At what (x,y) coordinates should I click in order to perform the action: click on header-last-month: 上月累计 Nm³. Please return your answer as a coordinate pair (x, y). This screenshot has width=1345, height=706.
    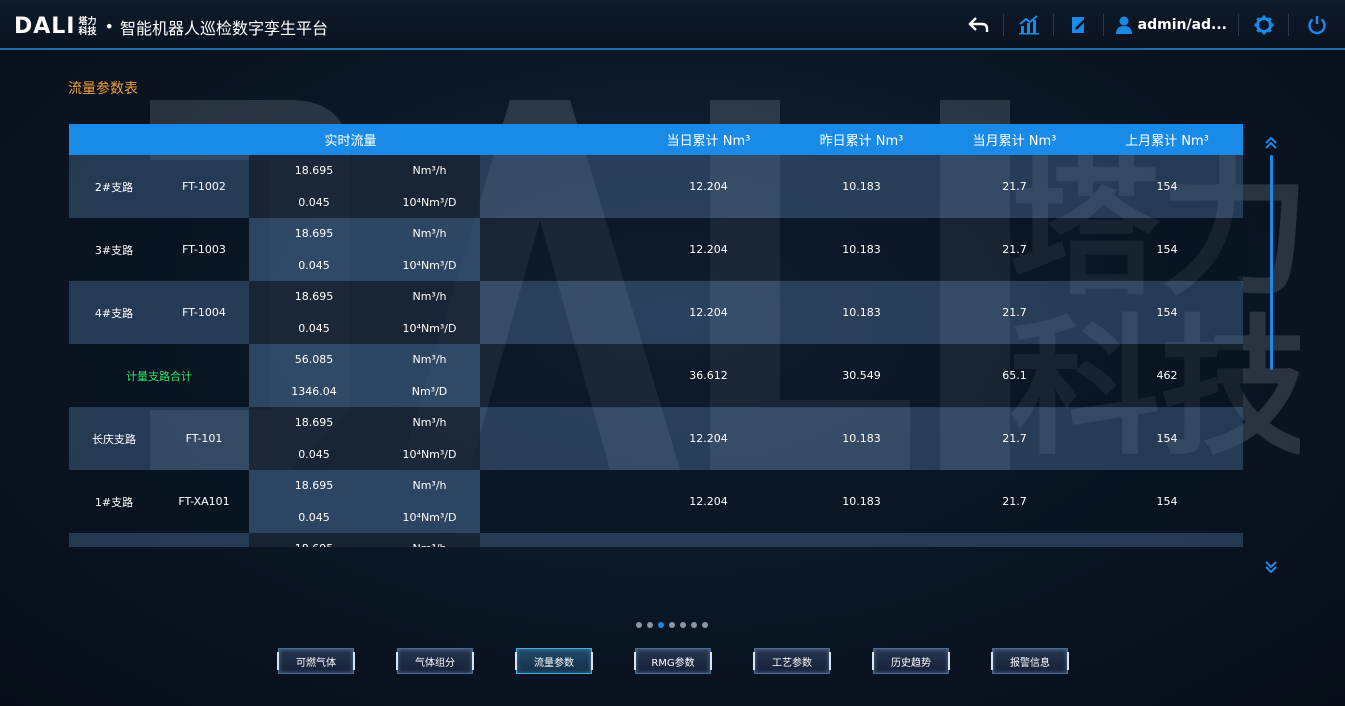
    Looking at the image, I should click on (1167, 141).